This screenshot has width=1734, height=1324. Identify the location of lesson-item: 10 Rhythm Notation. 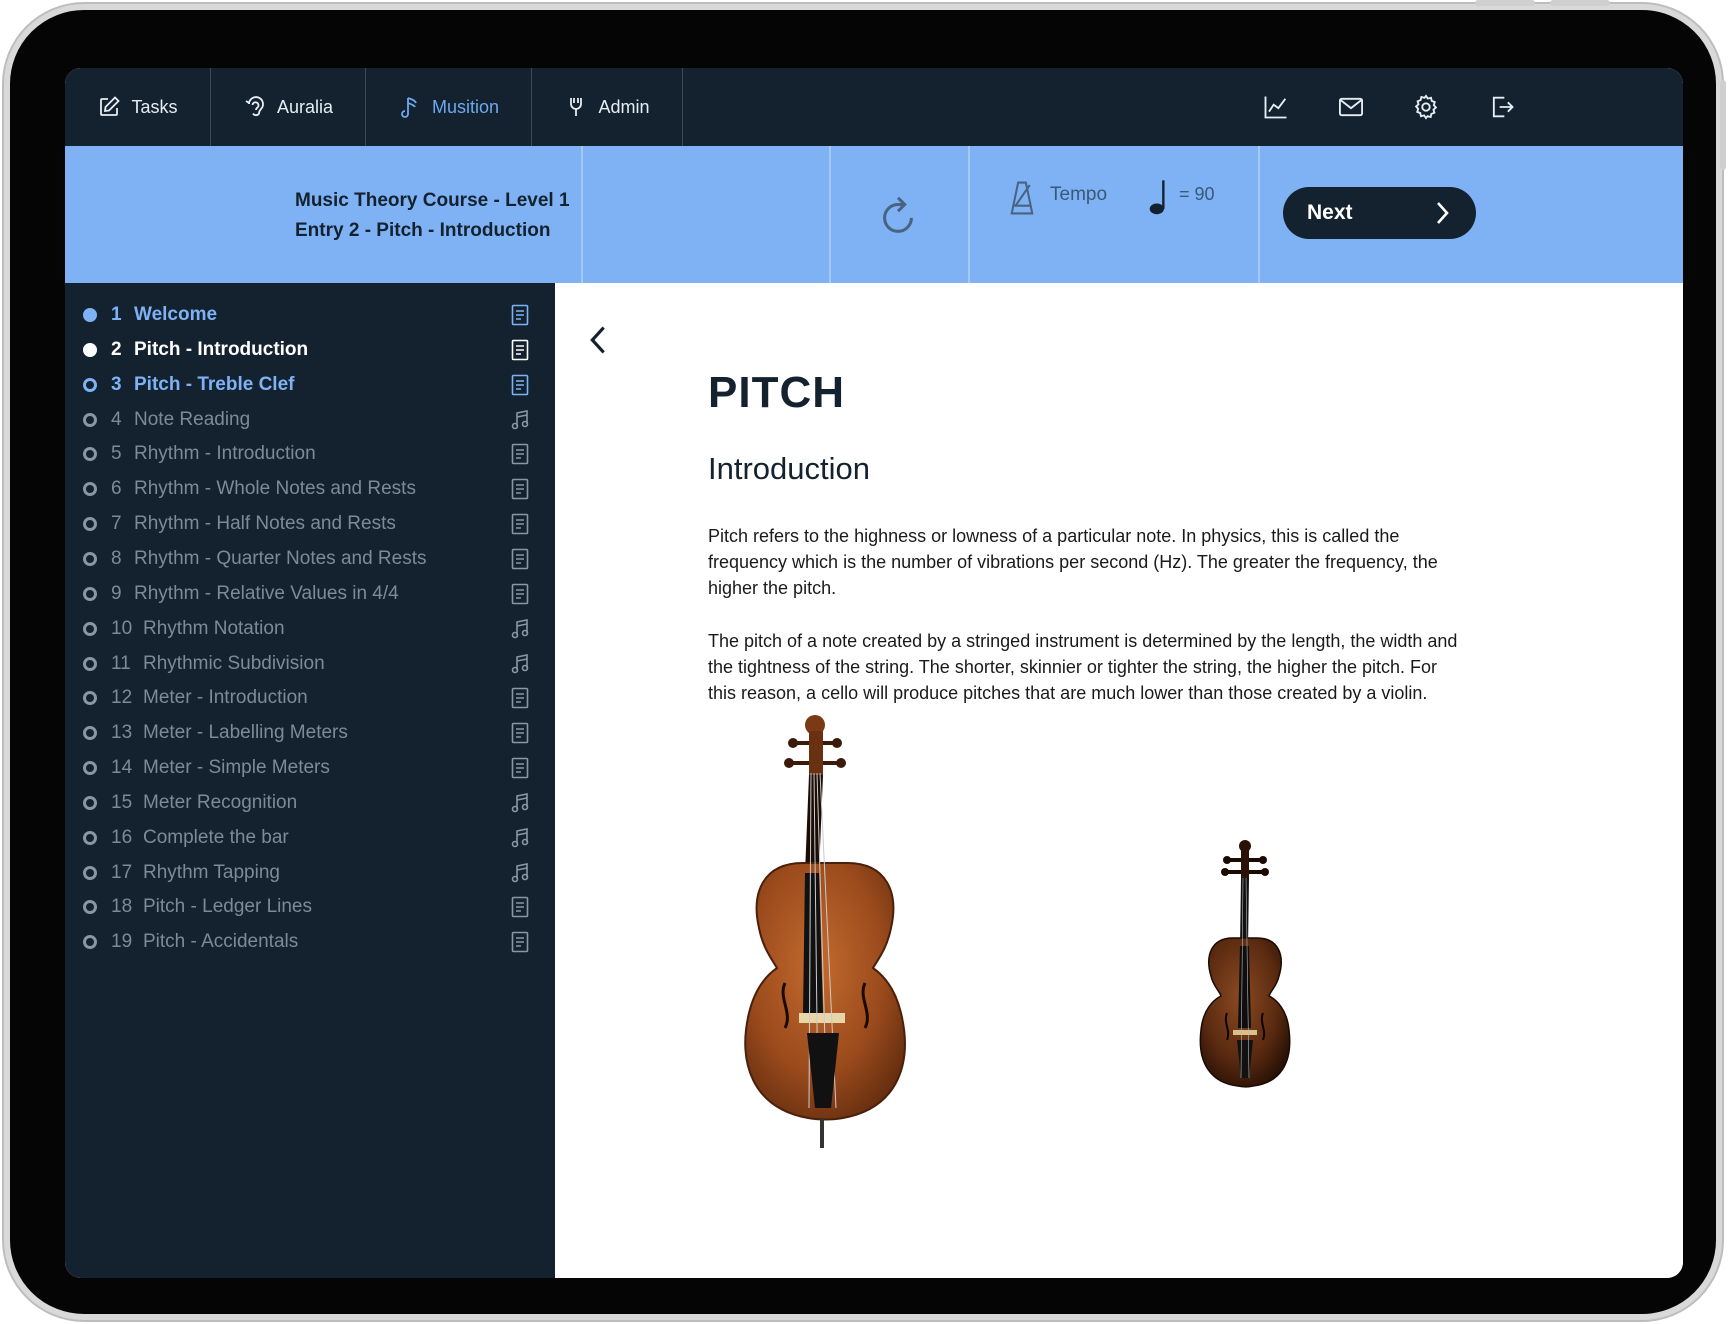
(310, 629).